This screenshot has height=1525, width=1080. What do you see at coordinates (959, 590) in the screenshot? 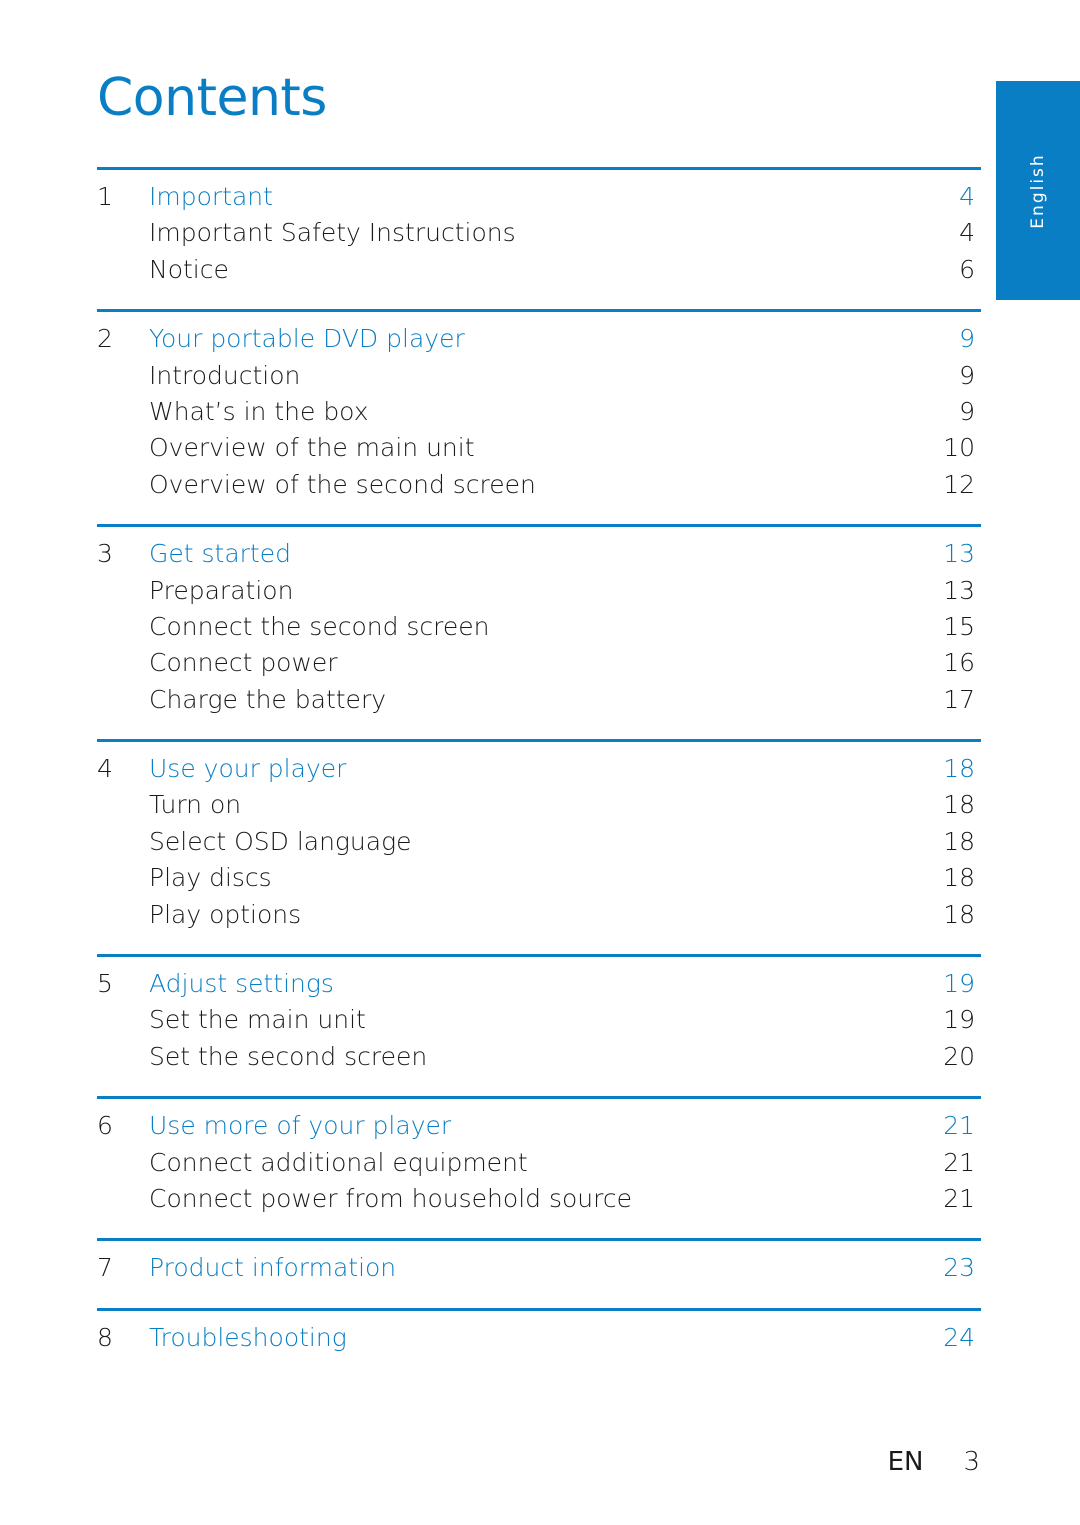
I see `entry-page: 13` at bounding box center [959, 590].